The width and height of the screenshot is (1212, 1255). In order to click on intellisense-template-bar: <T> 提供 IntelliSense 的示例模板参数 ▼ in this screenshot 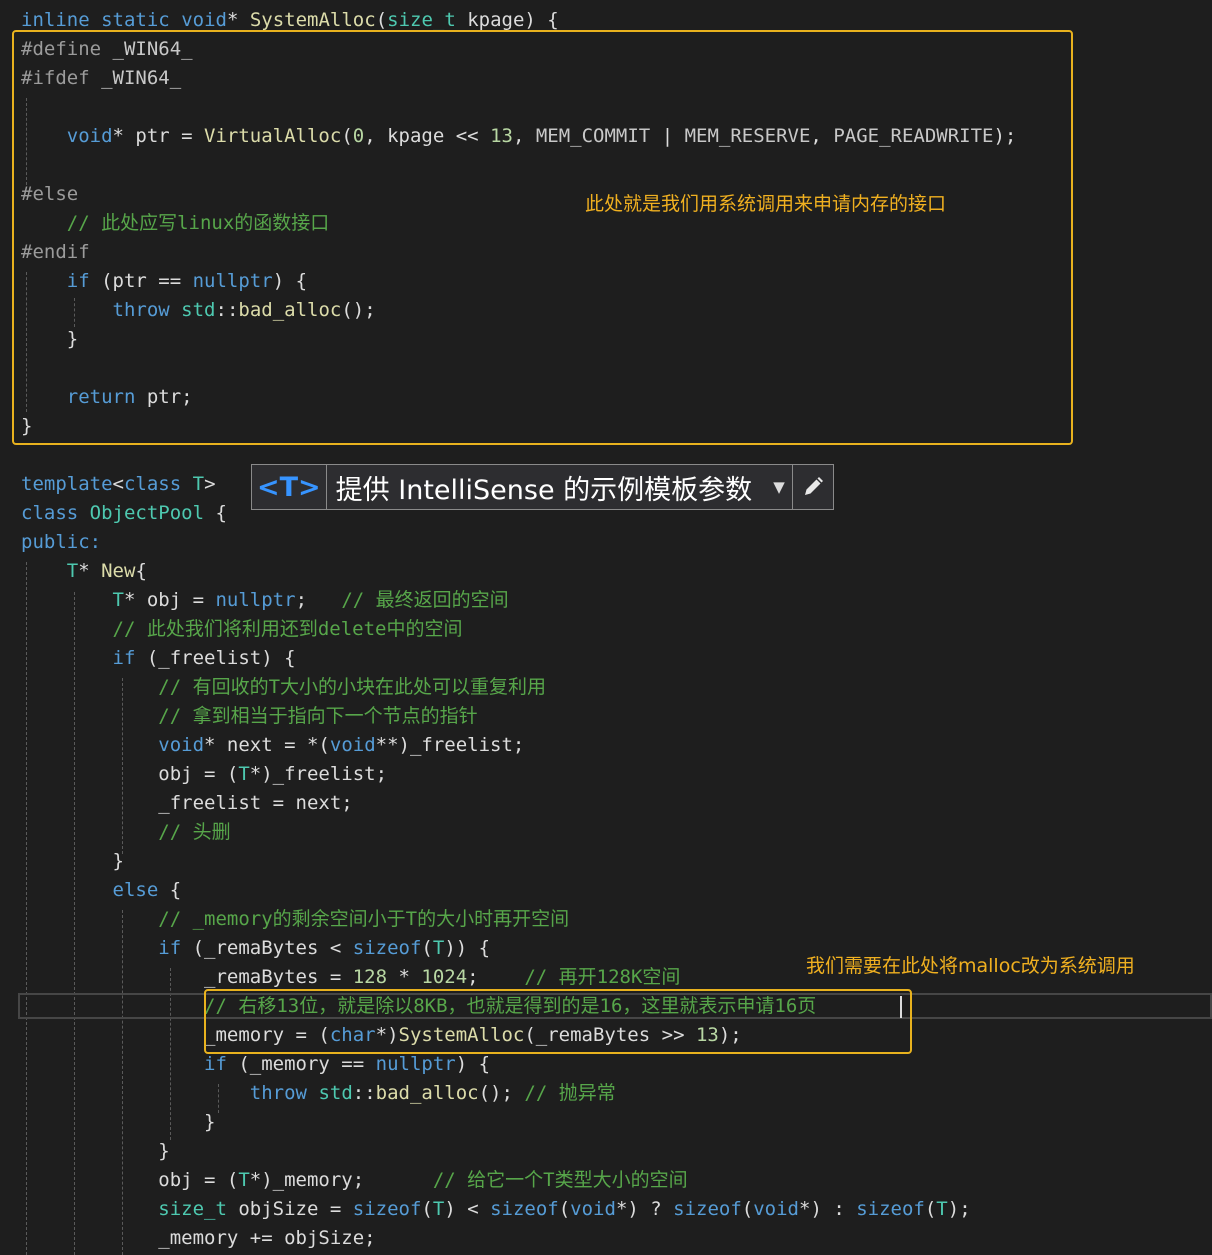, I will do `click(542, 487)`.